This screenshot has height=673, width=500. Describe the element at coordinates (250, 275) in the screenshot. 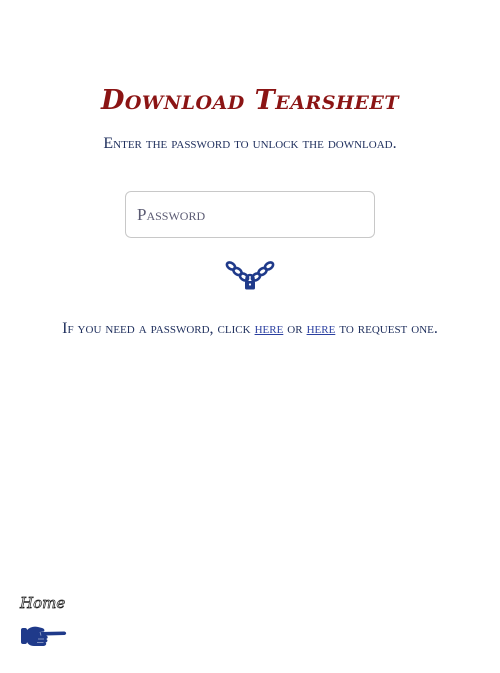

I see `chain-padlock-icon` at that location.